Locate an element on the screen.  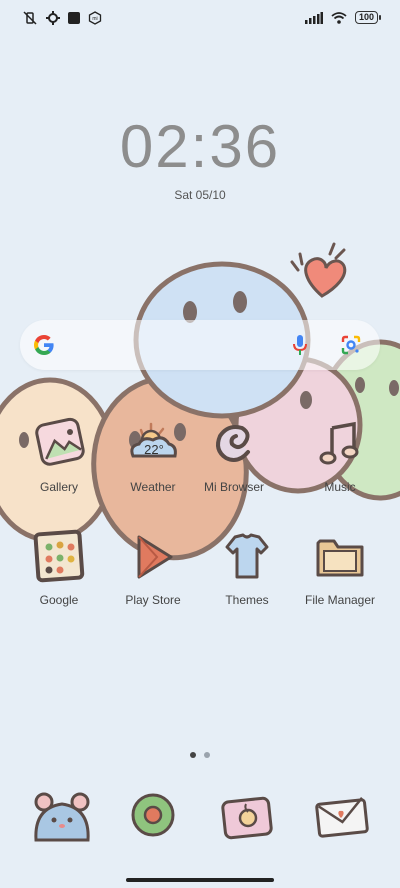
svg-text: mi is located at coordinates (94, 19).